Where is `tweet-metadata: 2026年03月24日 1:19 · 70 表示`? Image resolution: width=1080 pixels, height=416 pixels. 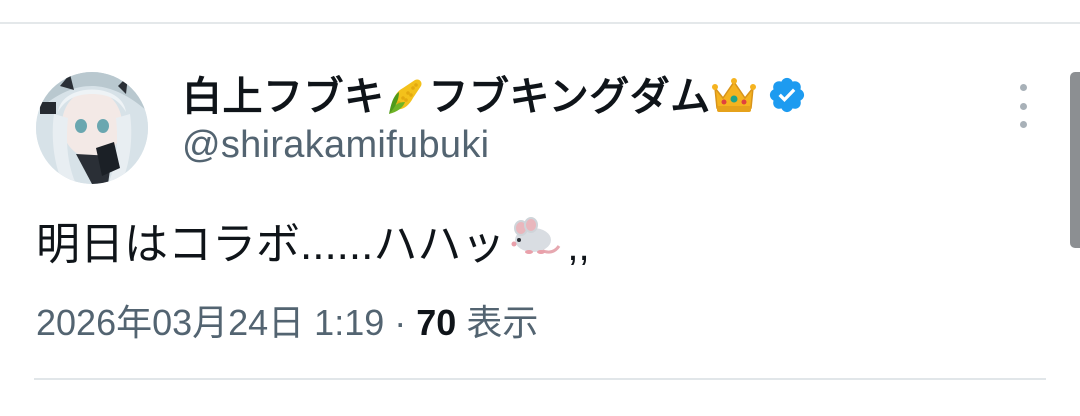 tweet-metadata: 2026年03月24日 1:19 · 70 表示 is located at coordinates (287, 320).